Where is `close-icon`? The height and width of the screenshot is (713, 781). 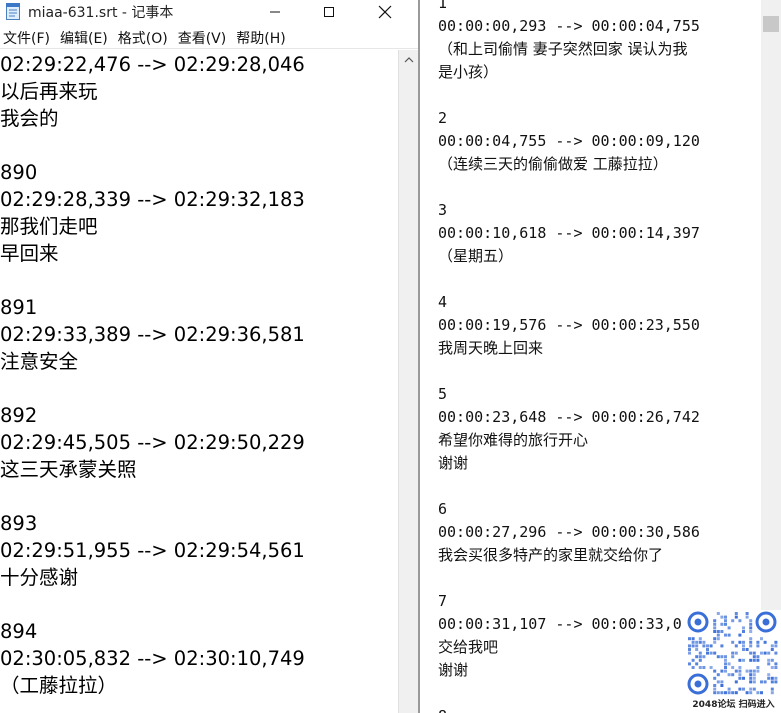
close-icon is located at coordinates (385, 12).